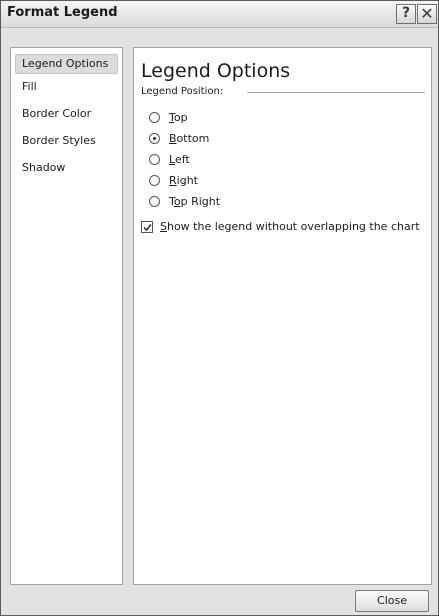 The image size is (439, 616). I want to click on help-button: ?, so click(406, 14).